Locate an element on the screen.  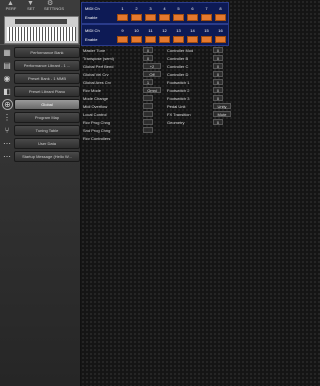
set-button: ▼ SET is located at coordinates (31, 7).